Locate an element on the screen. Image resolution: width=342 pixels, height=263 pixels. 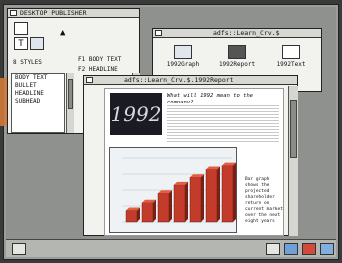
pointer-icon: ▲ is located at coordinates (63, 33).